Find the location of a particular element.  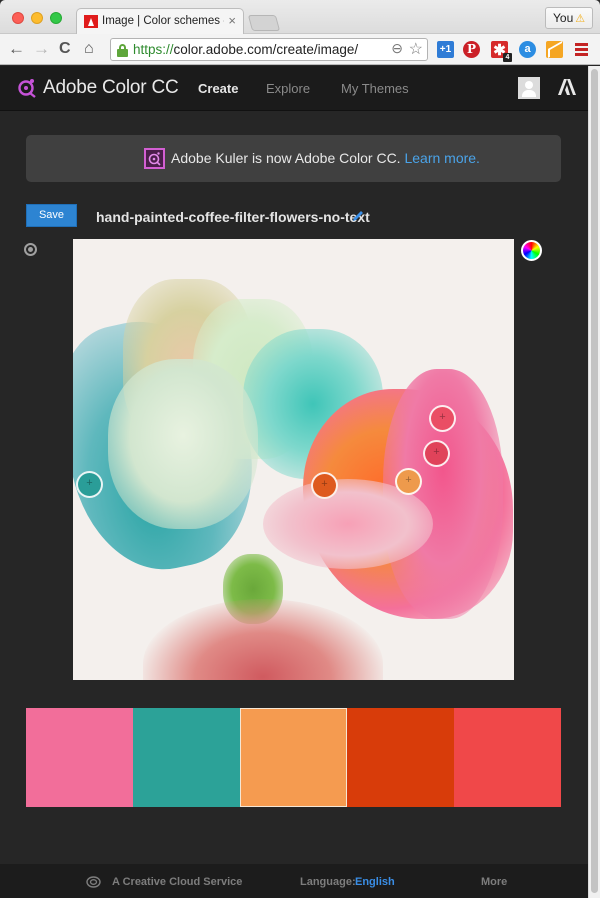

zoom-icon: ⊖ is located at coordinates (397, 48).